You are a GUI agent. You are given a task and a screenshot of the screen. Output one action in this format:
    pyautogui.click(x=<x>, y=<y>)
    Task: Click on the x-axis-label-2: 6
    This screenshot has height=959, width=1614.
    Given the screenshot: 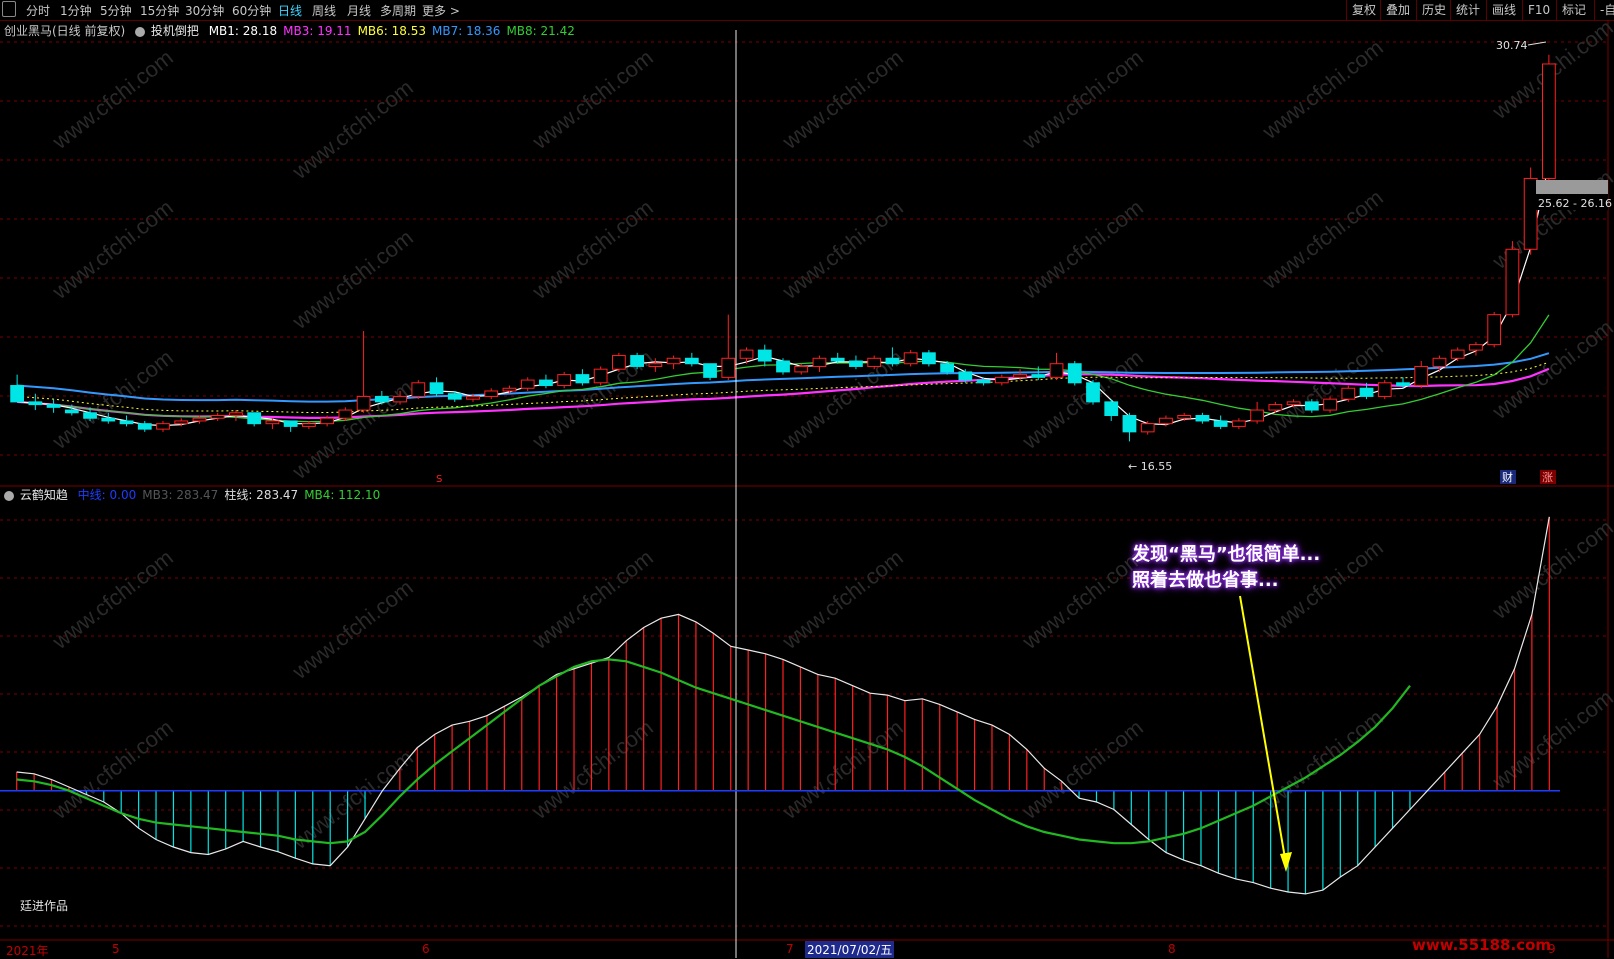 What is the action you would take?
    pyautogui.click(x=426, y=949)
    